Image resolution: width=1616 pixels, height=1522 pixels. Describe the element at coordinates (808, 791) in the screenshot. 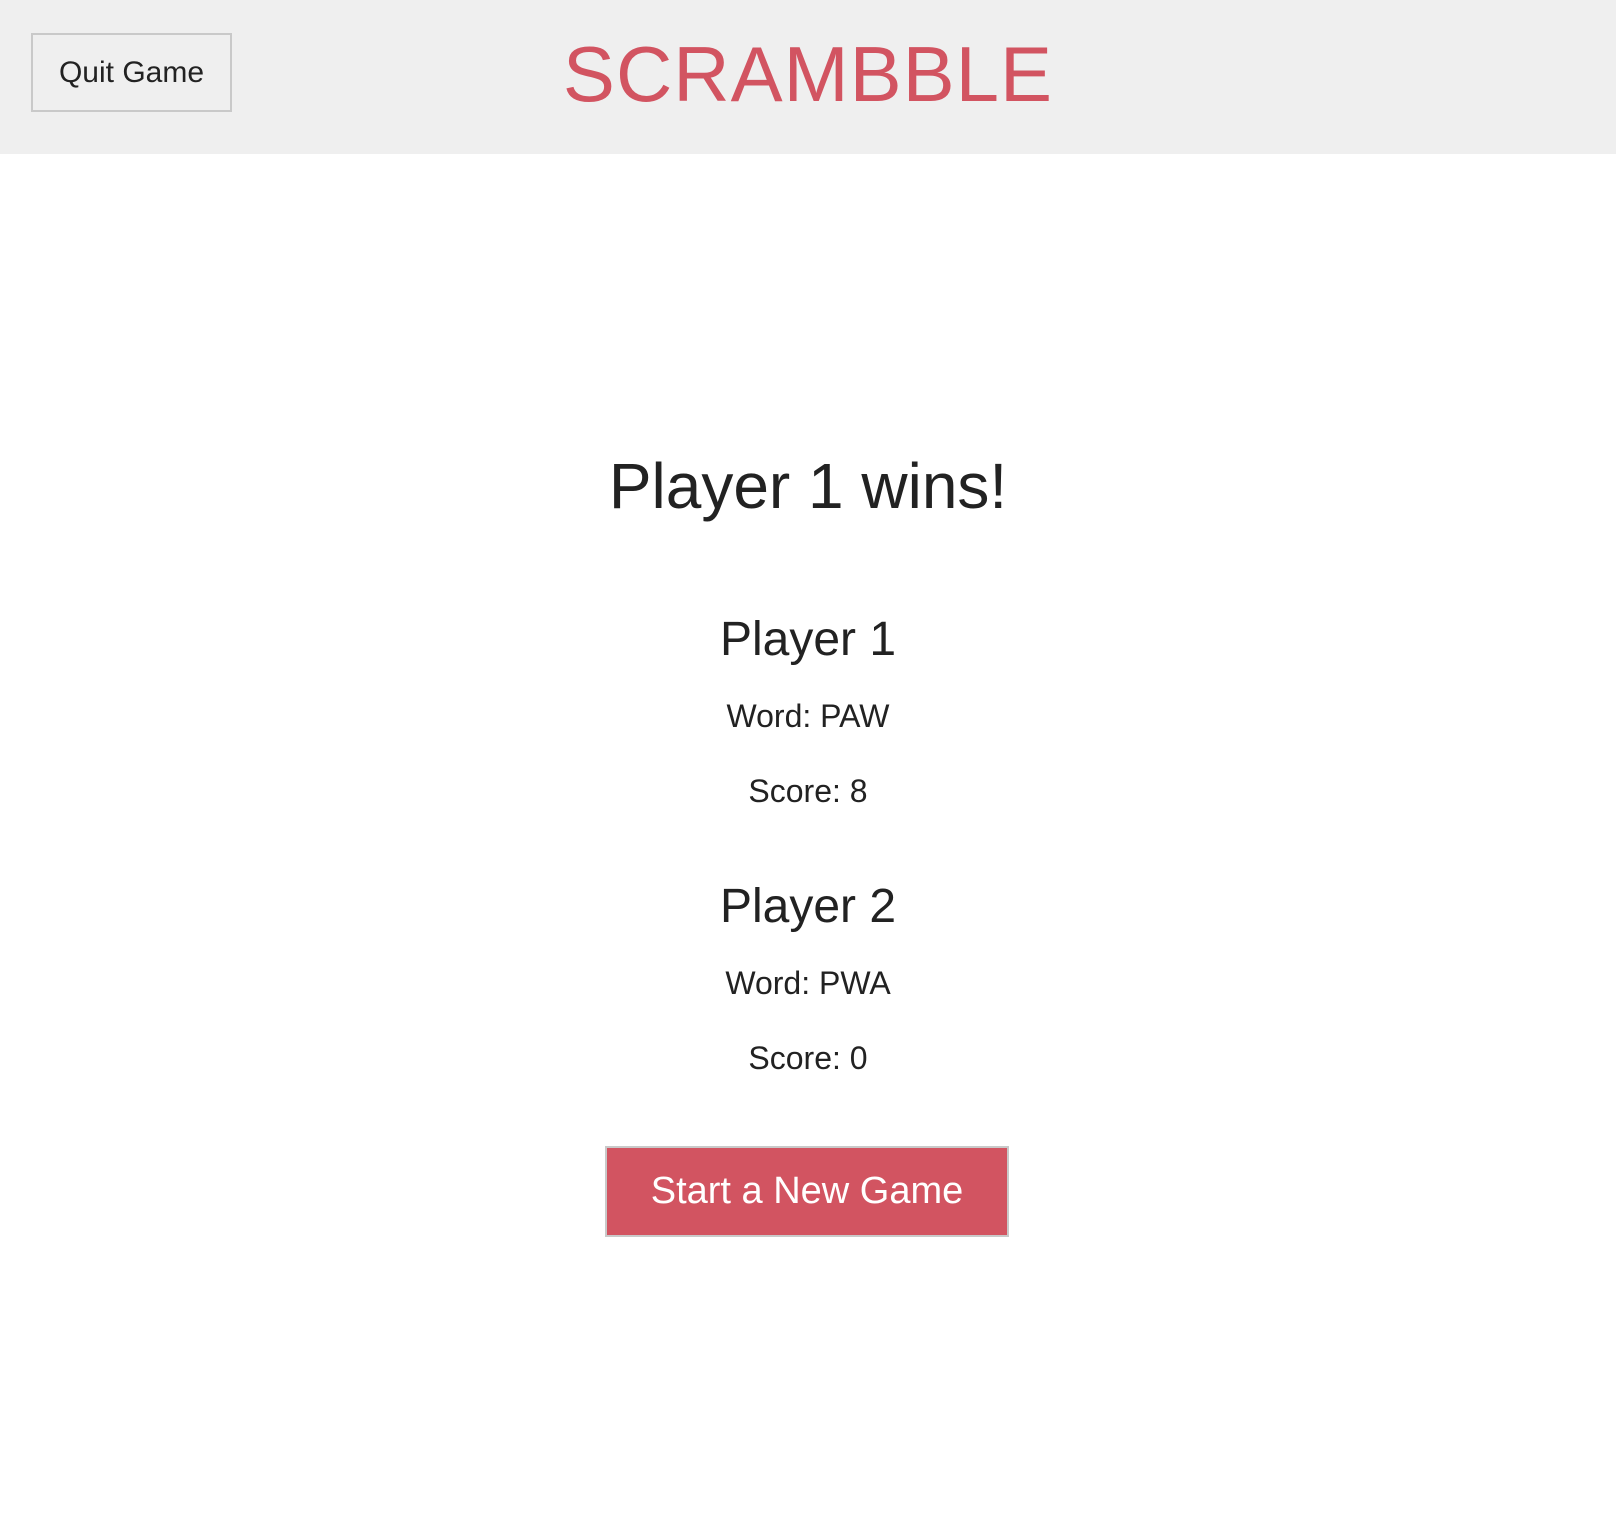

I see `player-1-score: Score: 8` at that location.